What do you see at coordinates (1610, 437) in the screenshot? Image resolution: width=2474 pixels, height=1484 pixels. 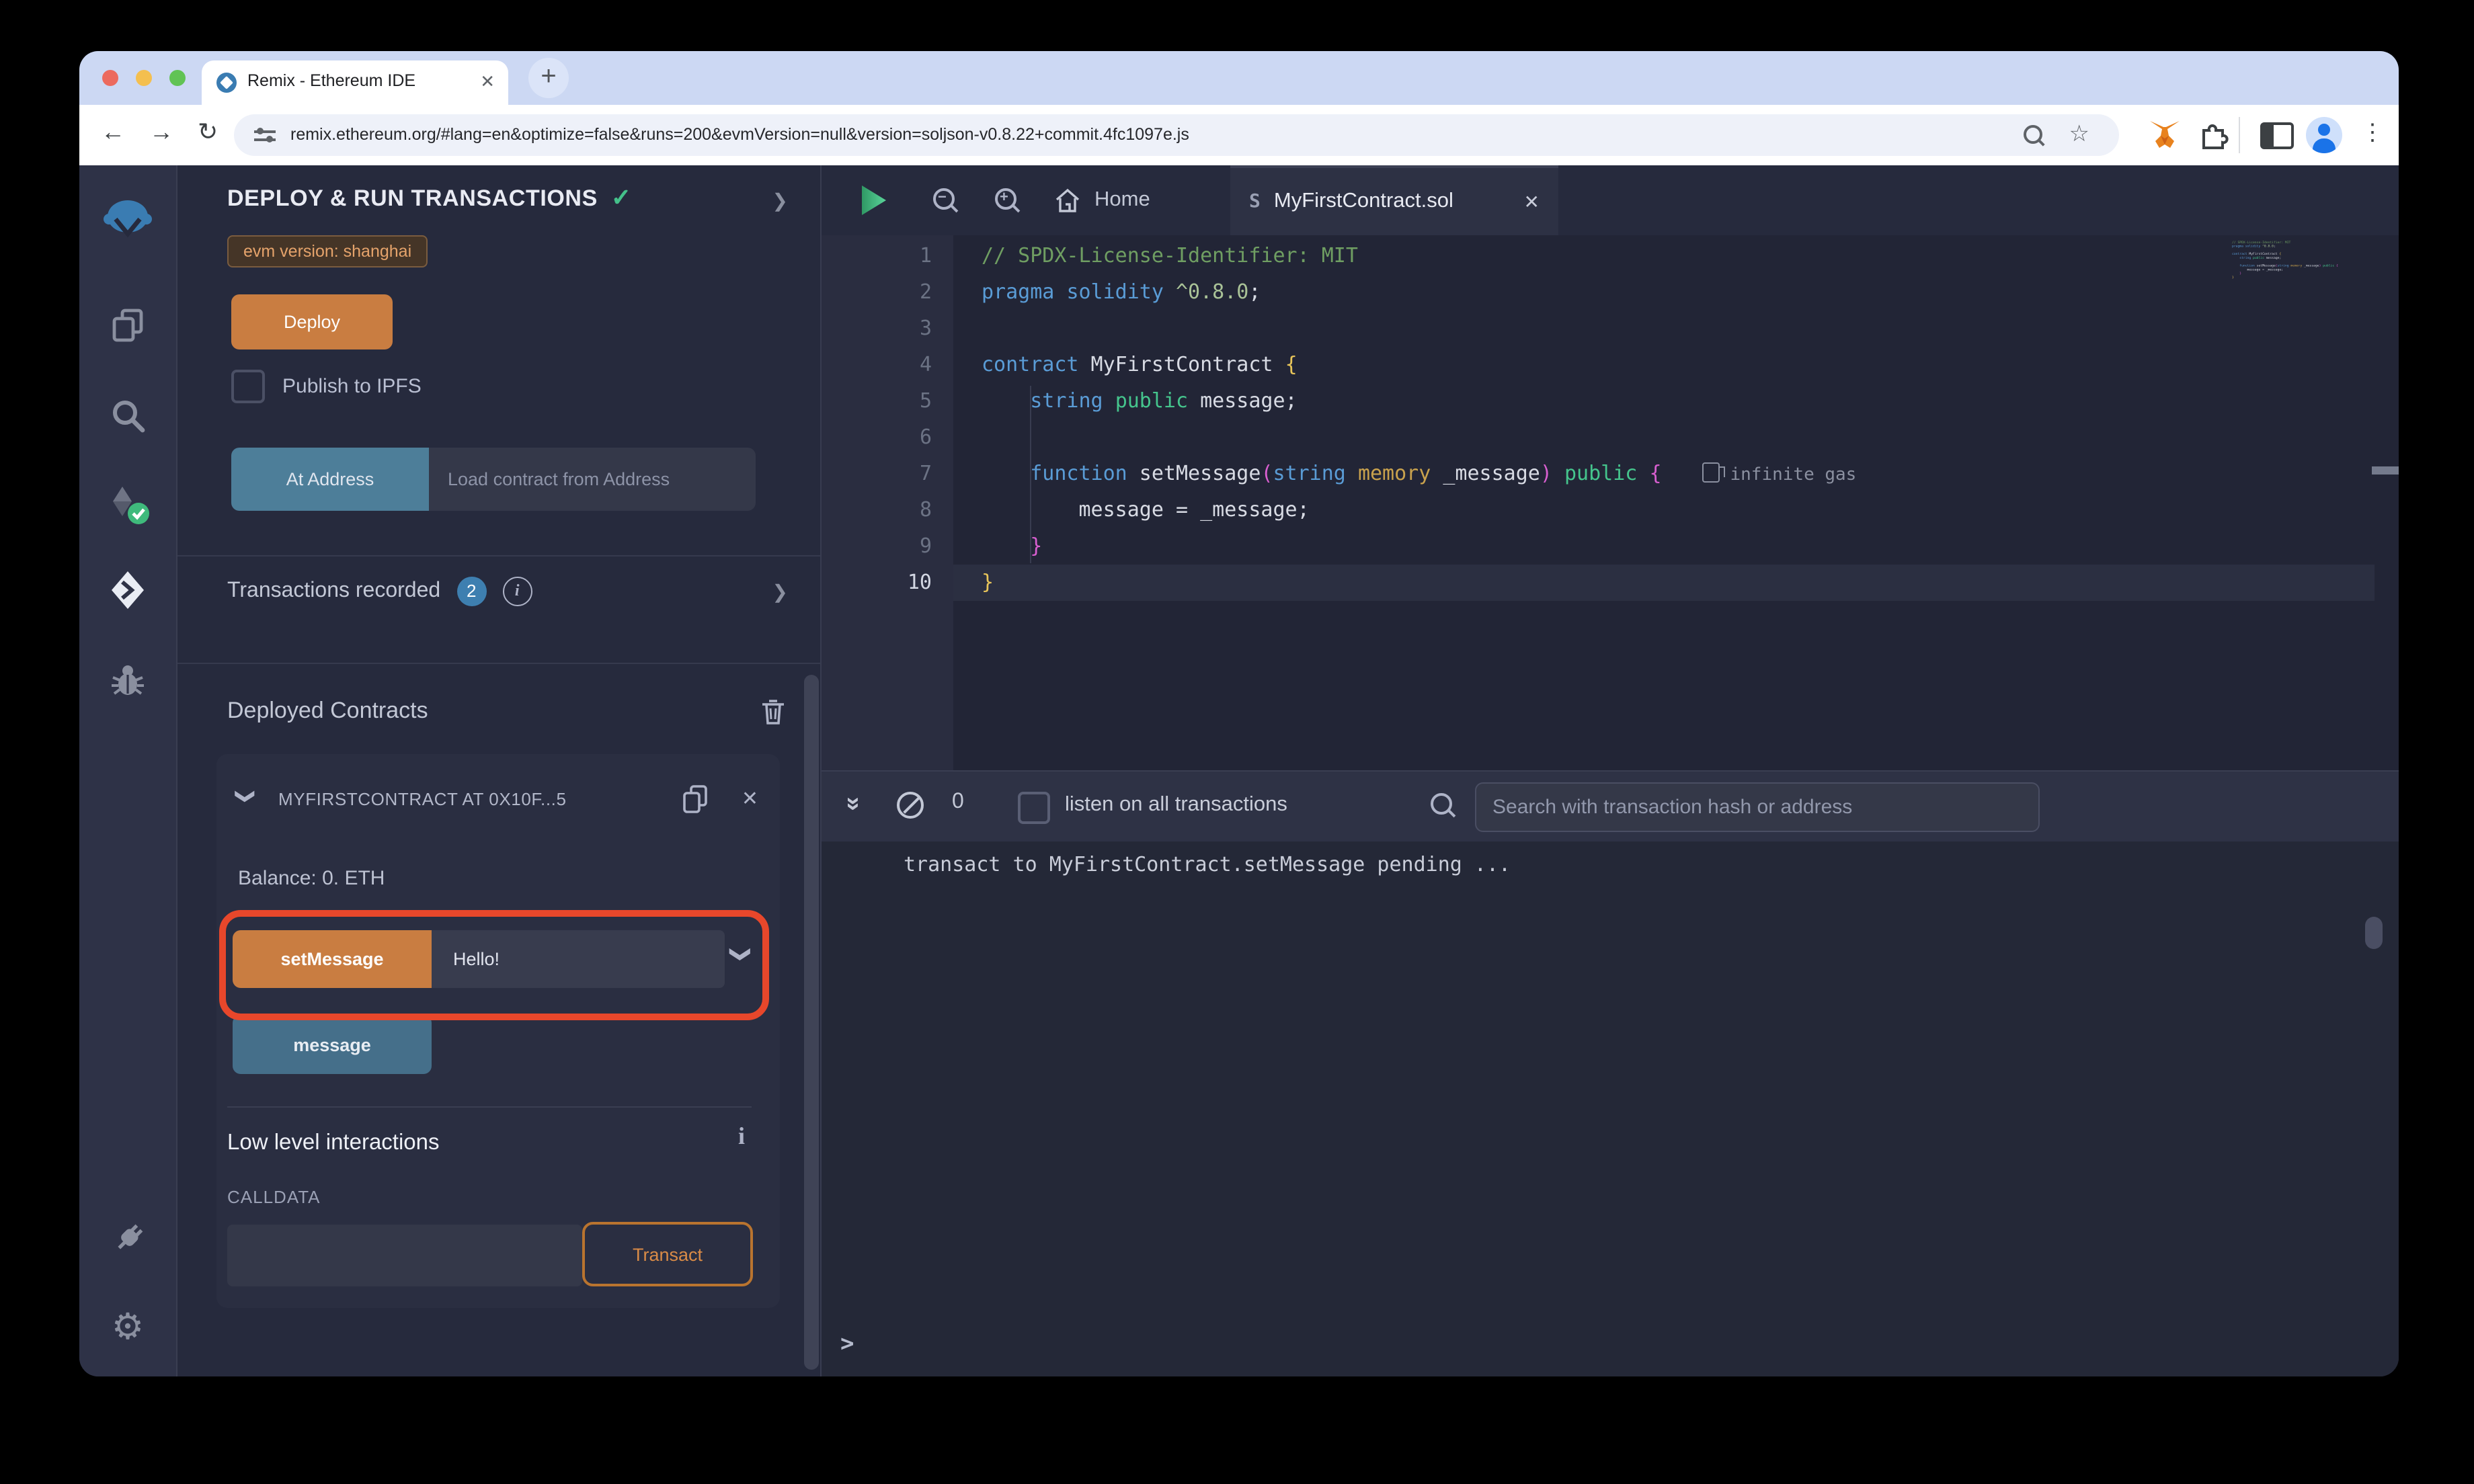 I see `code-line: 6` at bounding box center [1610, 437].